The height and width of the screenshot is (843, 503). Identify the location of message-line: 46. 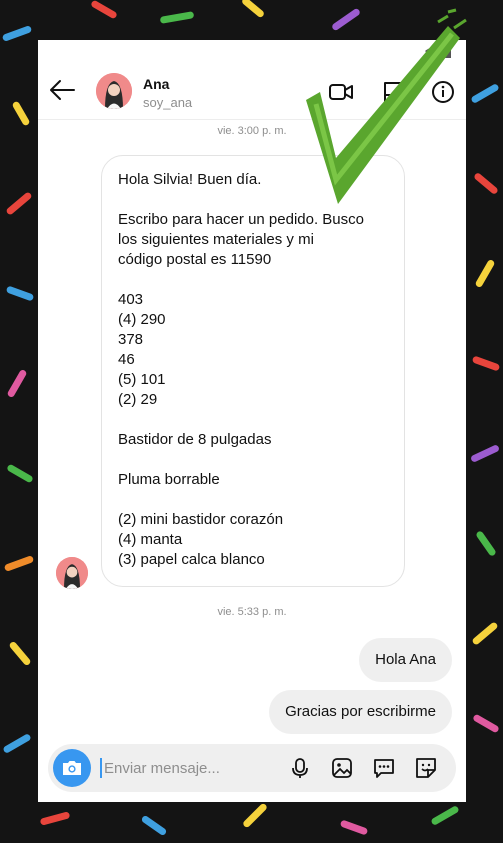
(126, 359).